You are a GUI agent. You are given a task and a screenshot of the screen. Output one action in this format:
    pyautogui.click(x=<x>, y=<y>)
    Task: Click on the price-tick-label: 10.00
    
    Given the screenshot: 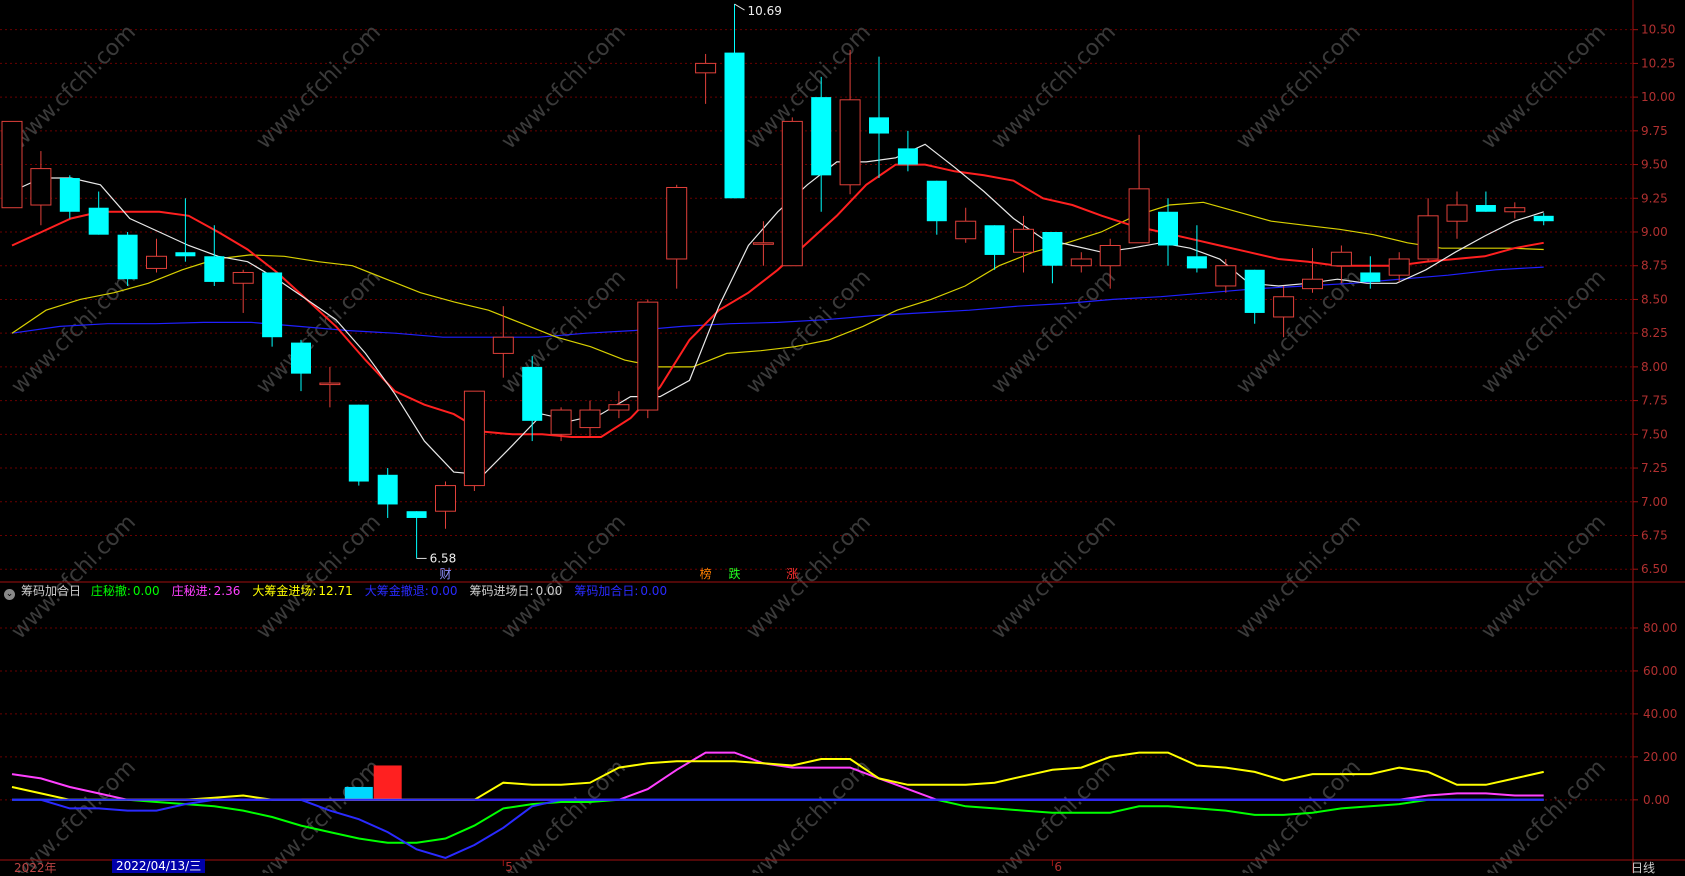 What is the action you would take?
    pyautogui.click(x=1658, y=97)
    